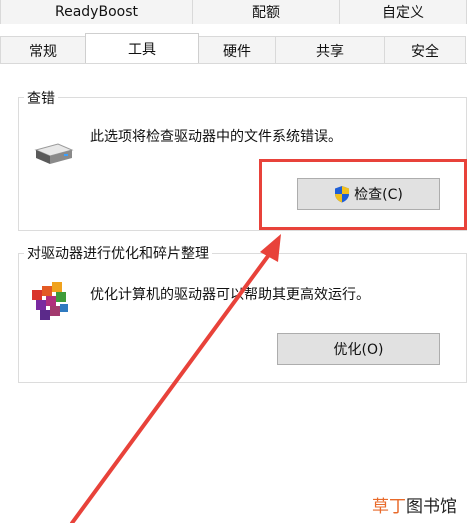 This screenshot has width=467, height=523. I want to click on tab-tools: 工具, so click(142, 48).